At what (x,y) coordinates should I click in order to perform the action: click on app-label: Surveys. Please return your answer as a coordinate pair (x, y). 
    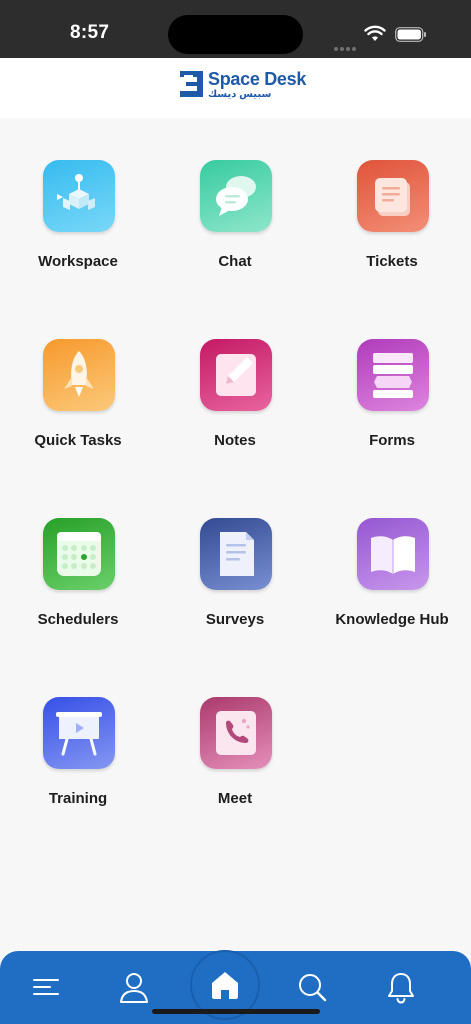
    Looking at the image, I should click on (235, 619).